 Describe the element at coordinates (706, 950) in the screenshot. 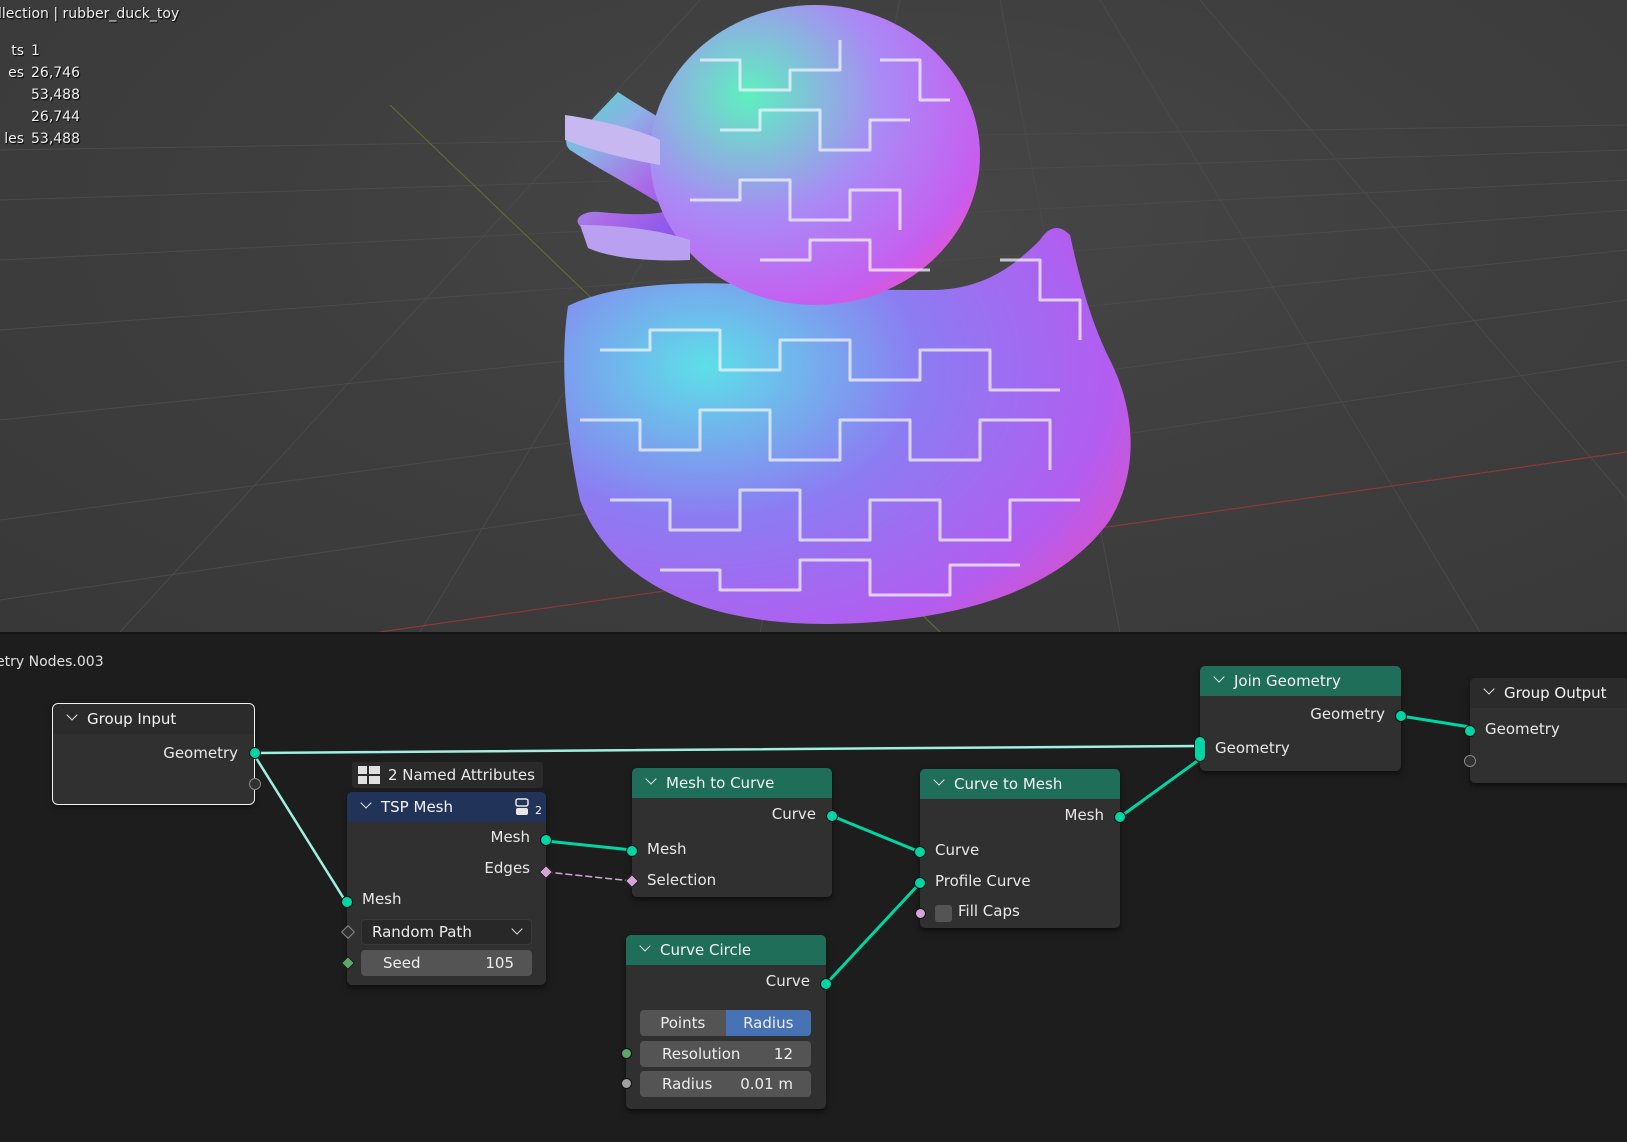

I see `node-title: Curve Circle` at that location.